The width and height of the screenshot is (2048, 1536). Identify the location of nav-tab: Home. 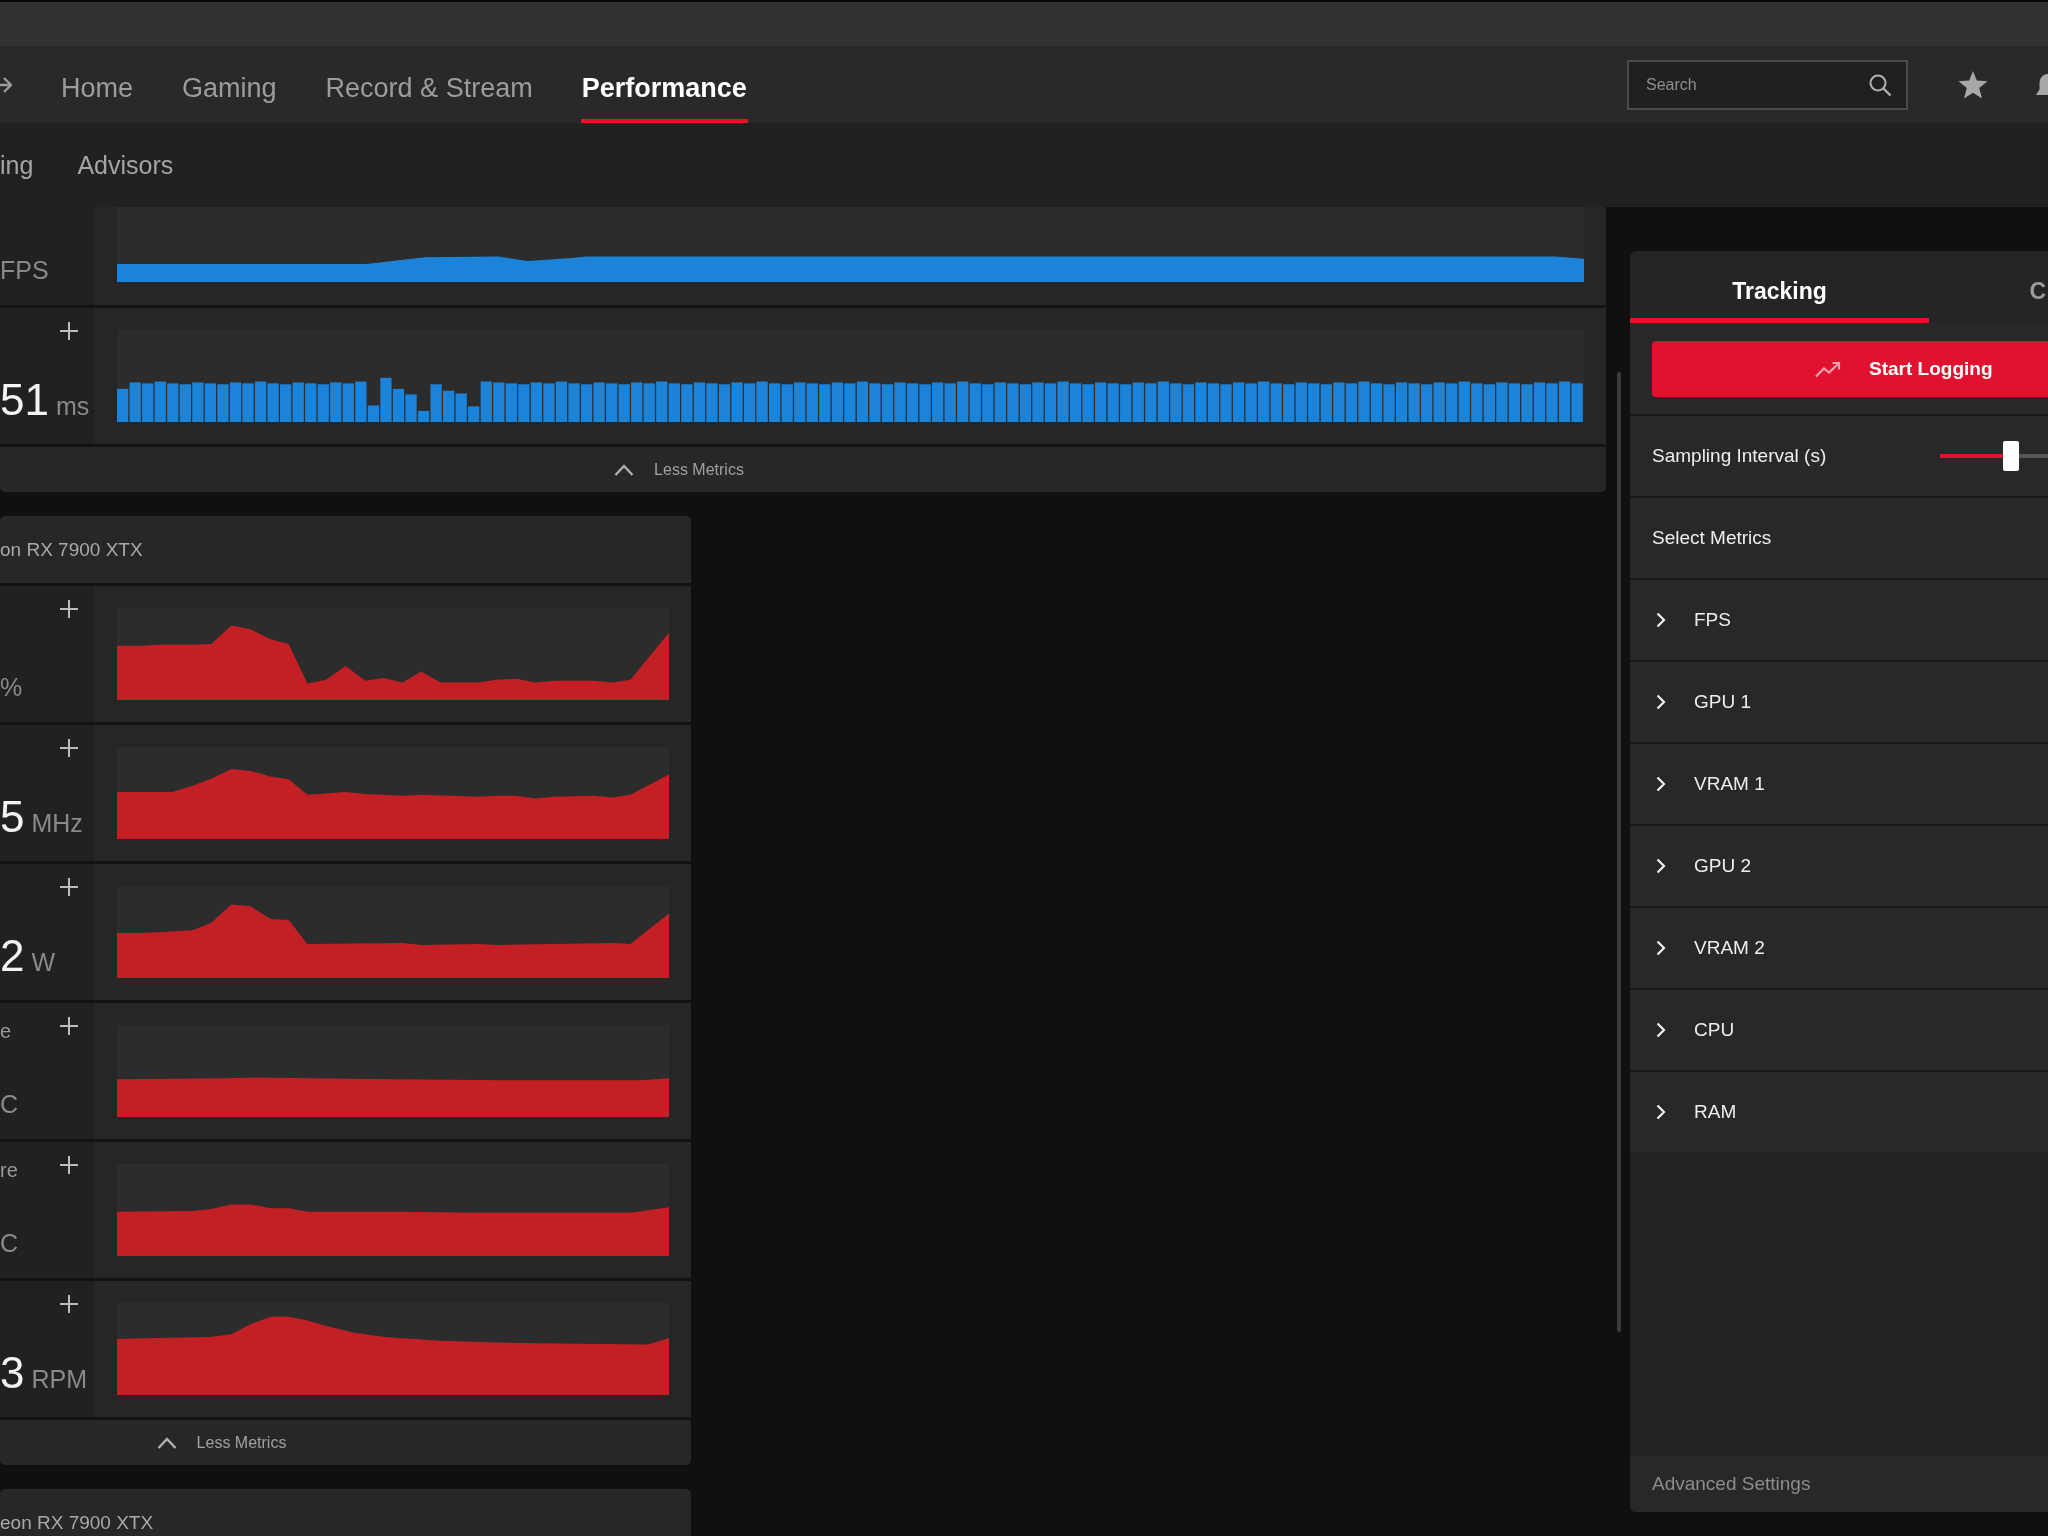
(97, 84).